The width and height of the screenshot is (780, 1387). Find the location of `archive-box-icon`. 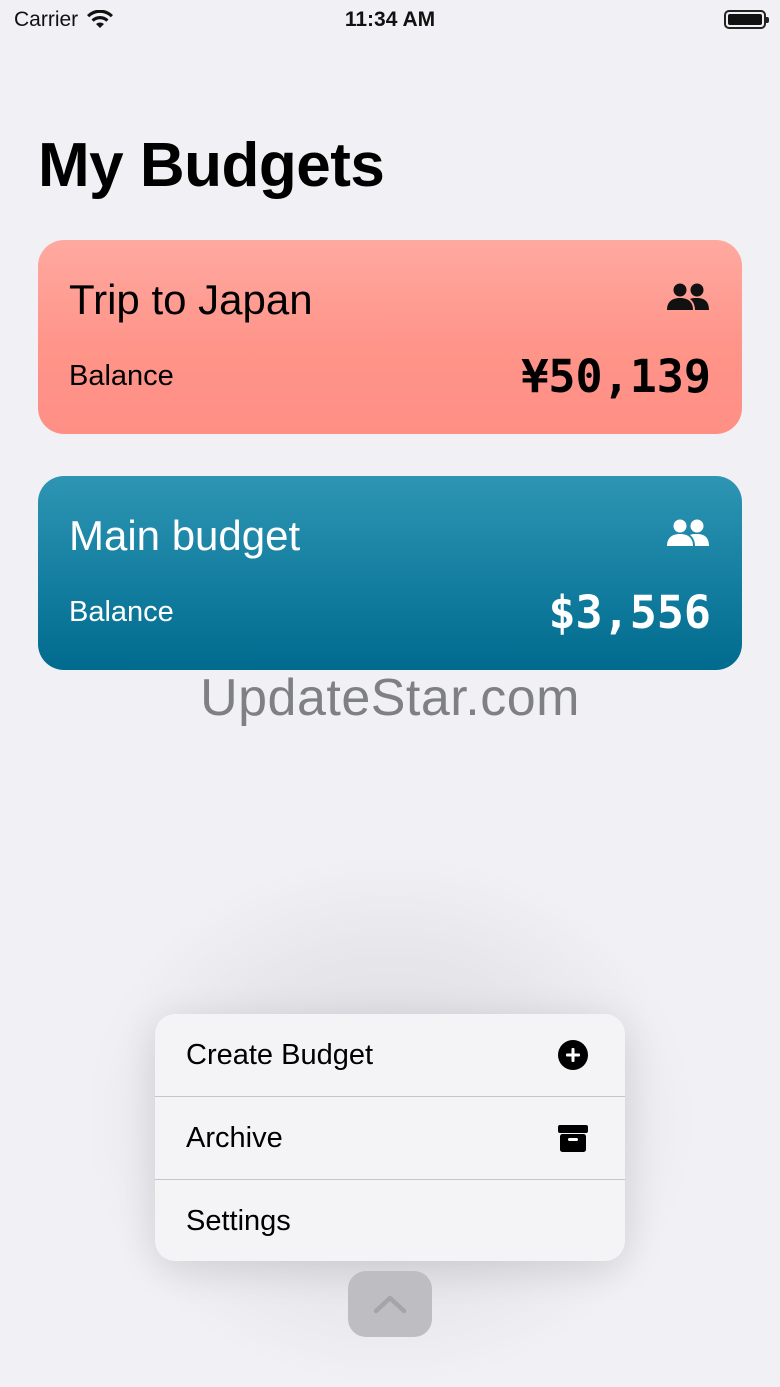

archive-box-icon is located at coordinates (573, 1138).